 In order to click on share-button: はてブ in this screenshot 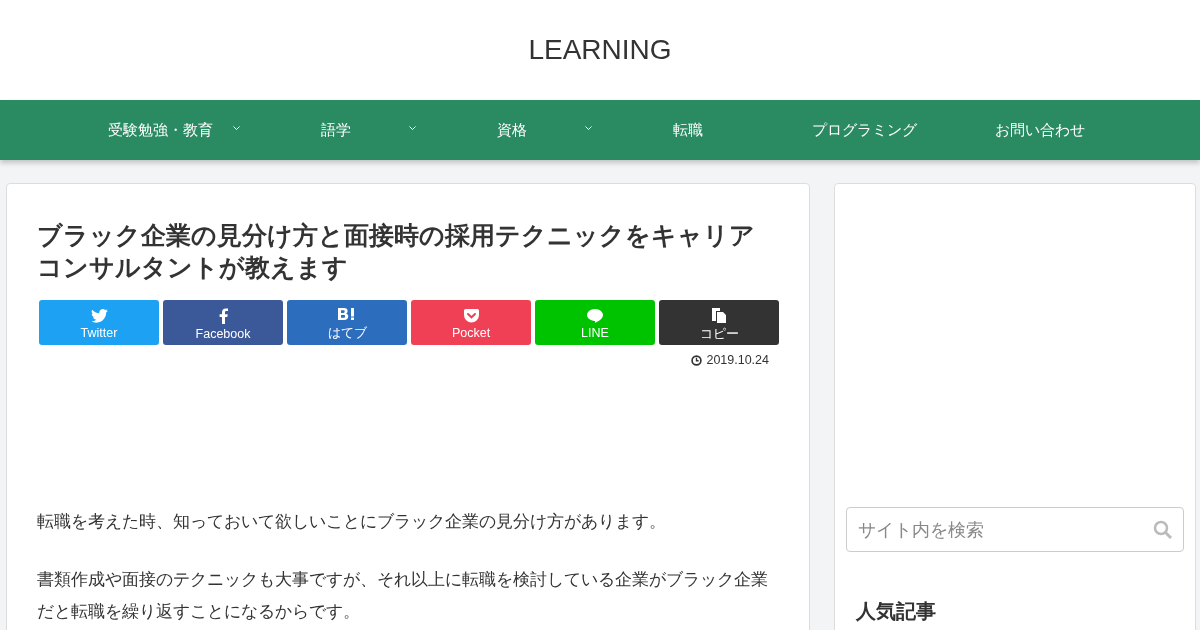, I will do `click(347, 322)`.